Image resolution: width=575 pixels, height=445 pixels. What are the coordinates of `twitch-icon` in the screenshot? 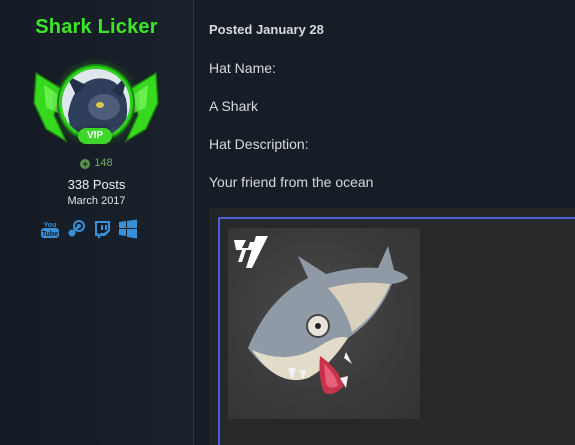 It's located at (102, 229).